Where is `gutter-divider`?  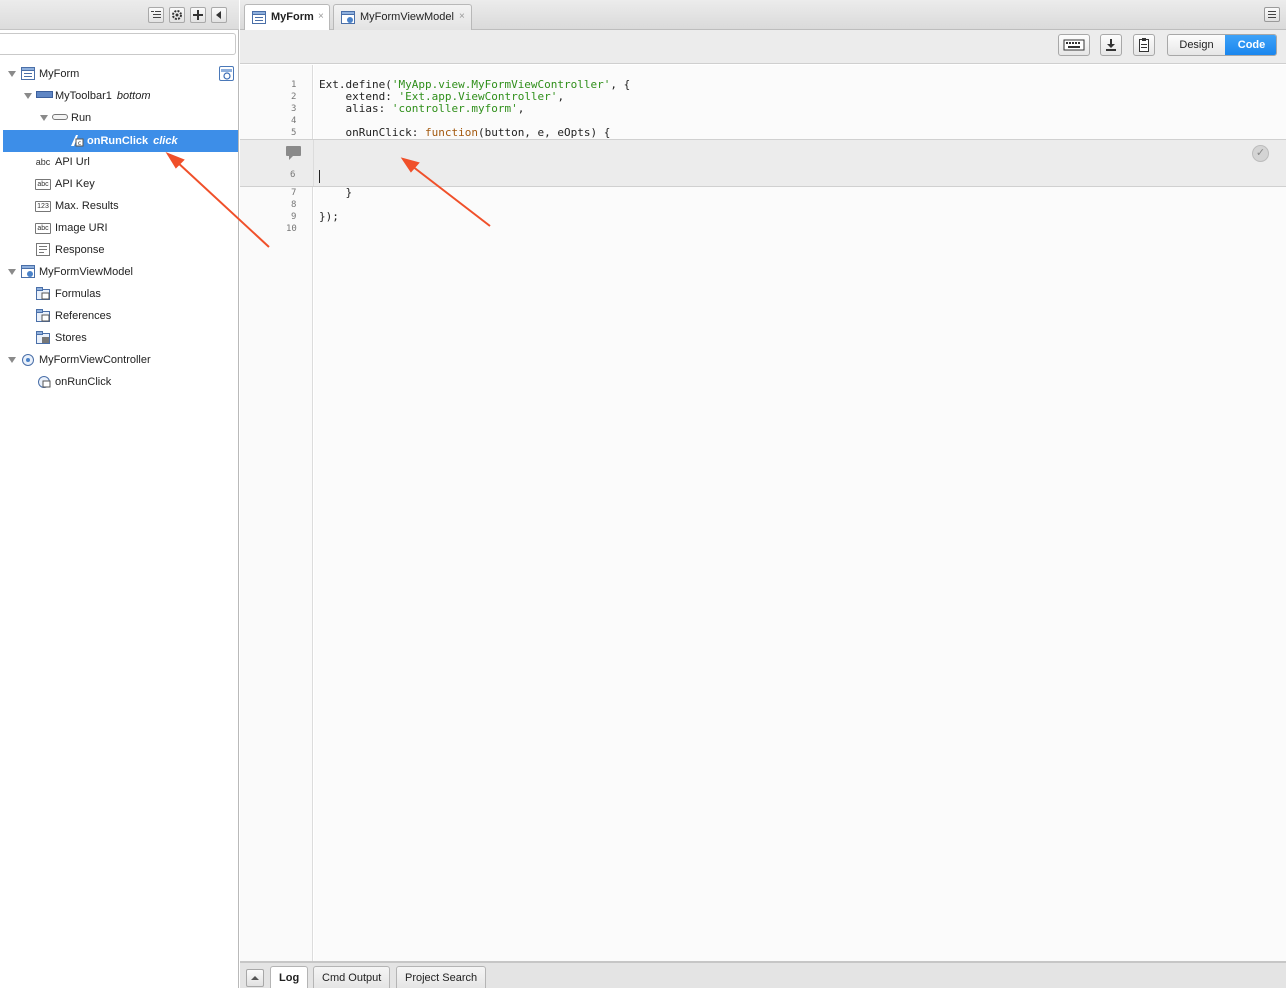
gutter-divider is located at coordinates (313, 163).